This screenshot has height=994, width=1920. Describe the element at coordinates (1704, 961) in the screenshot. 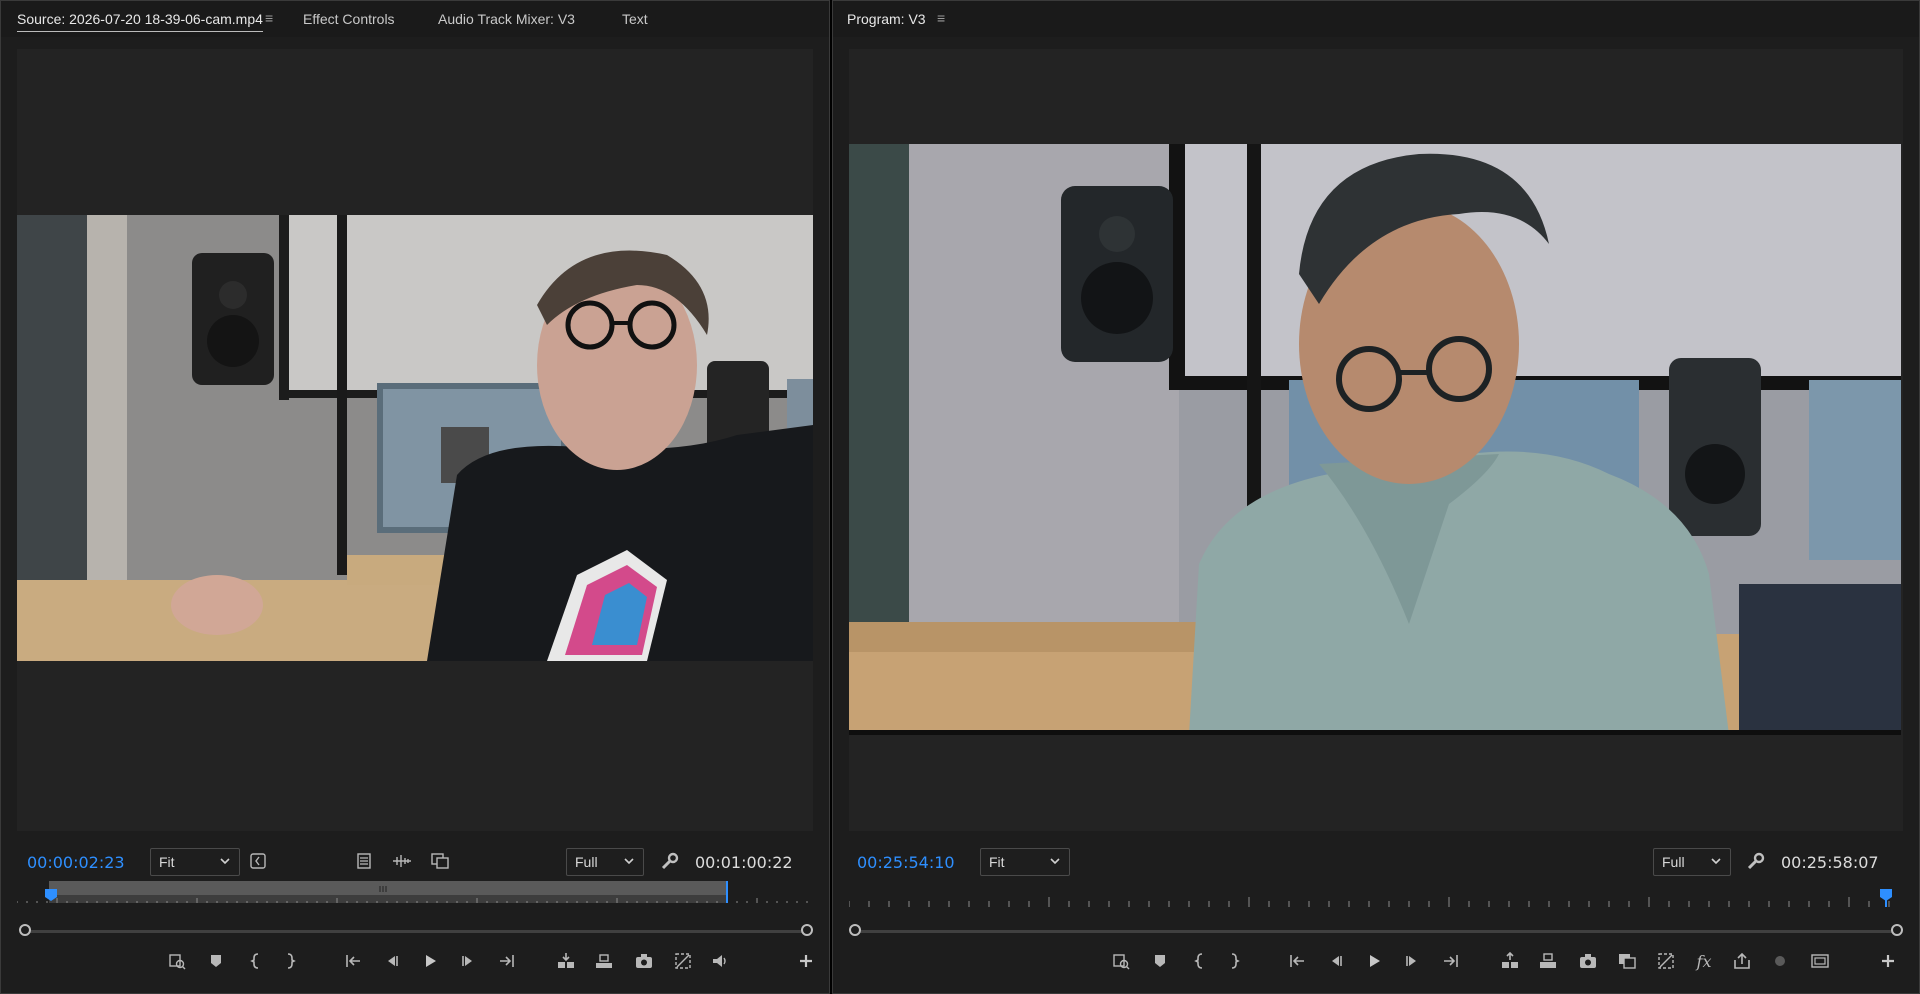

I see `fx-icon: fx` at that location.